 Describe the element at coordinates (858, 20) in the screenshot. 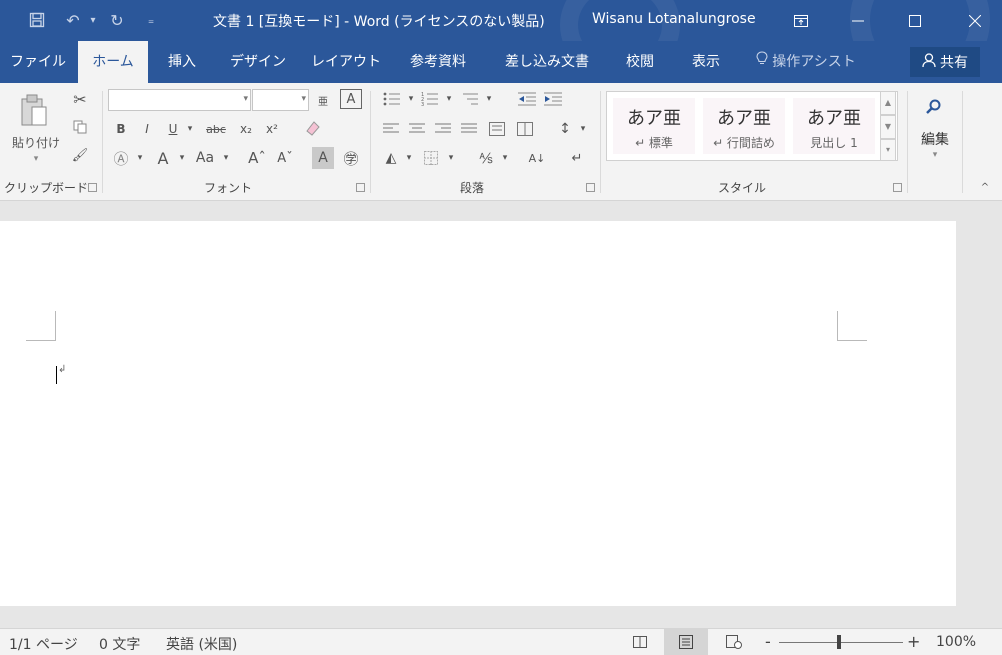

I see `minimize-icon` at that location.